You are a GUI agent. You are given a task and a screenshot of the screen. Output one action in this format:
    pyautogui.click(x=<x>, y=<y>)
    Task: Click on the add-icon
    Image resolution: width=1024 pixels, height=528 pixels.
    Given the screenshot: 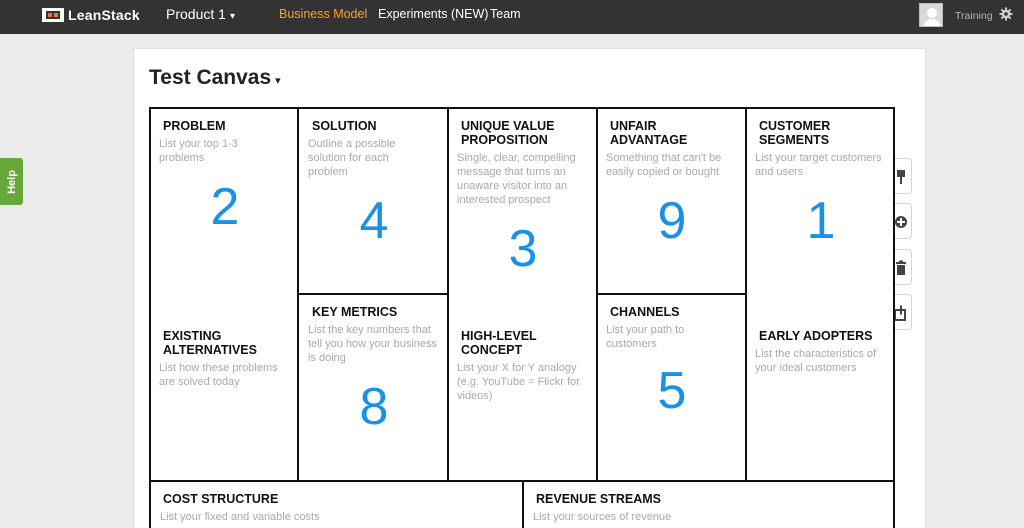 What is the action you would take?
    pyautogui.click(x=901, y=222)
    